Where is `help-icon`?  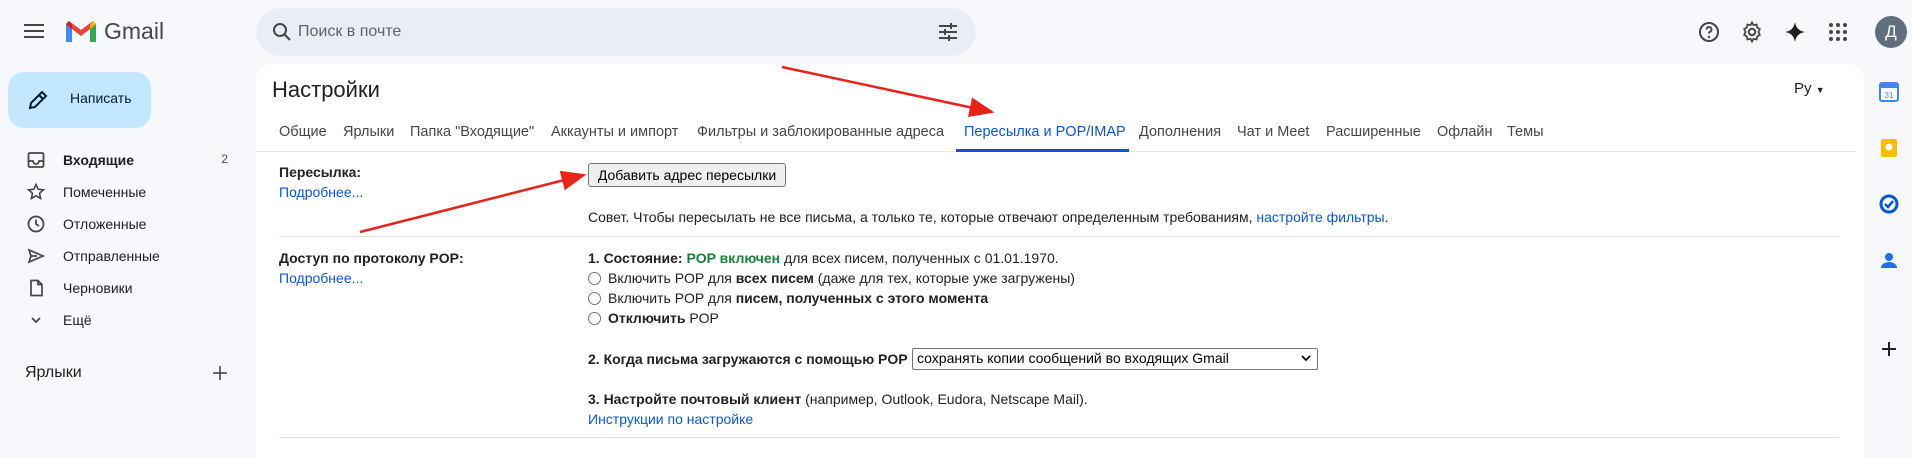 help-icon is located at coordinates (1709, 32).